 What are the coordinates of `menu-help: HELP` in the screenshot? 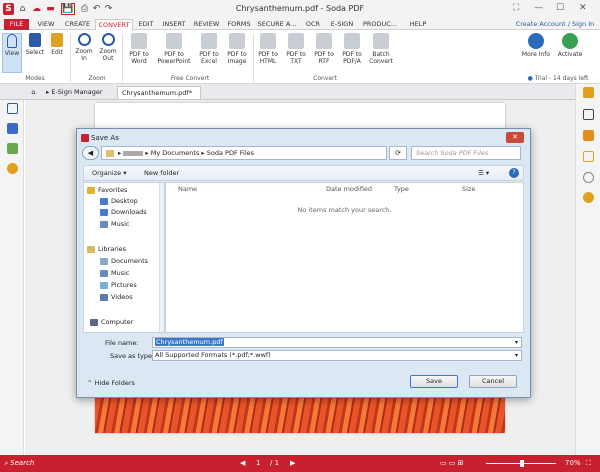 It's located at (418, 24).